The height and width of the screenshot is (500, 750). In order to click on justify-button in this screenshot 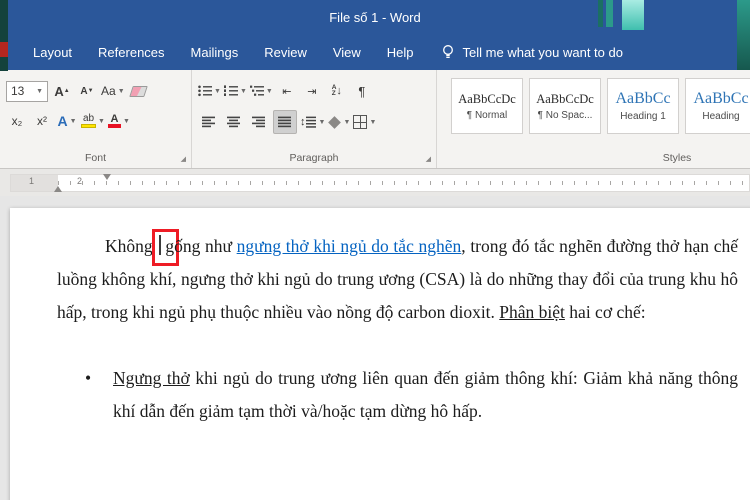, I will do `click(285, 122)`.